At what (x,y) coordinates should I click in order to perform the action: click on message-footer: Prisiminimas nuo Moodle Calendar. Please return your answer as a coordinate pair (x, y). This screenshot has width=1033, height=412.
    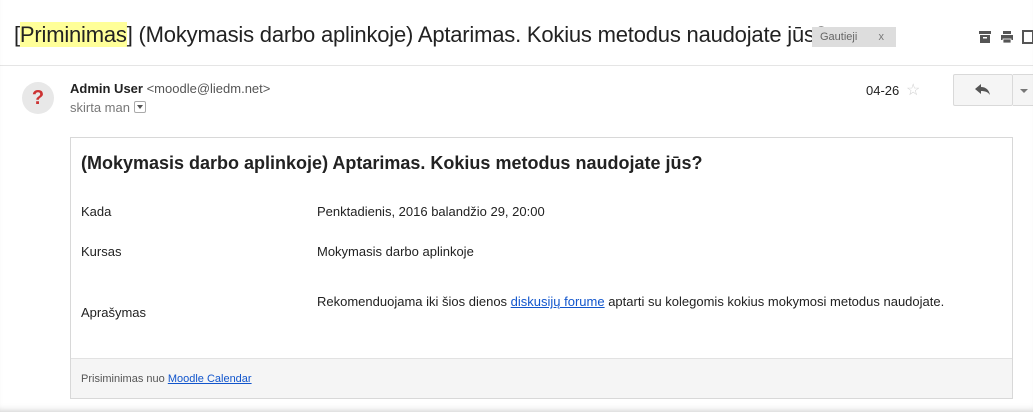
    Looking at the image, I should click on (541, 378).